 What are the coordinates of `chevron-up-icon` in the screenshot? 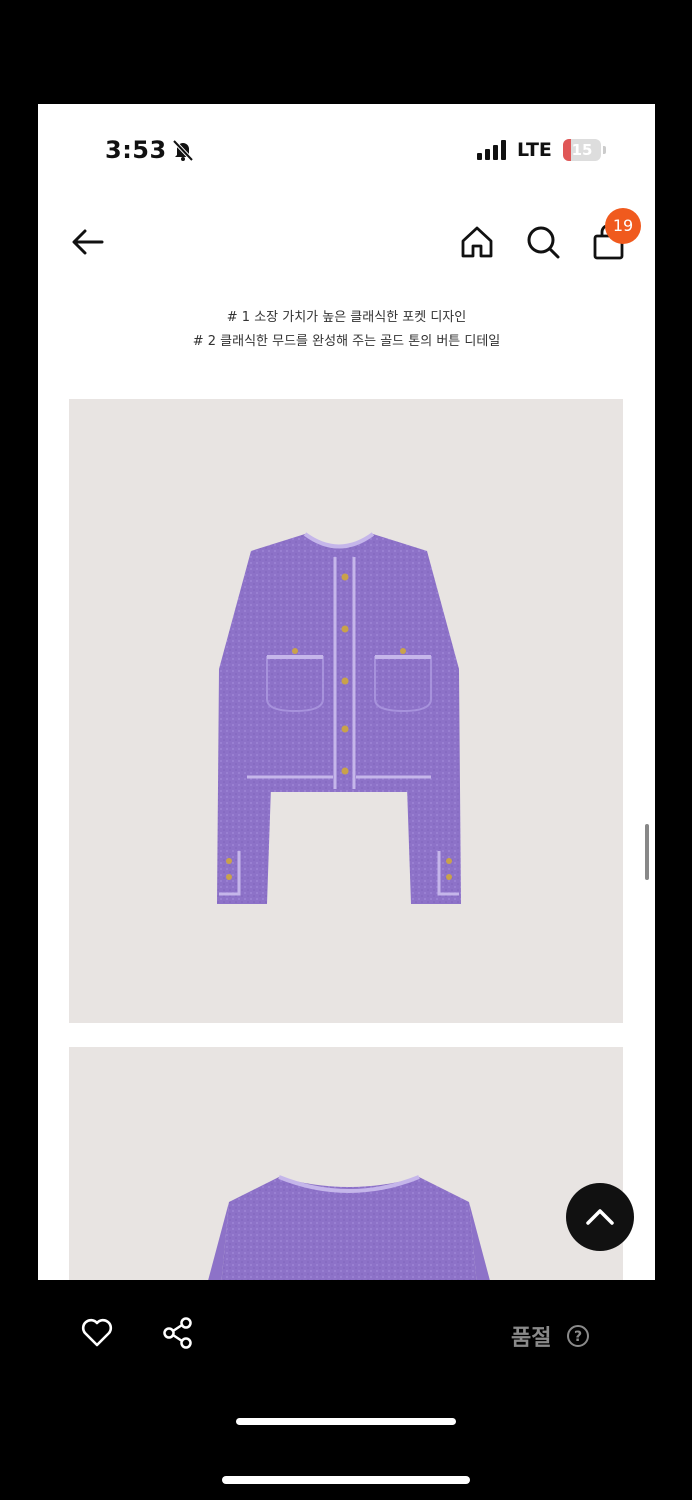 It's located at (600, 1217).